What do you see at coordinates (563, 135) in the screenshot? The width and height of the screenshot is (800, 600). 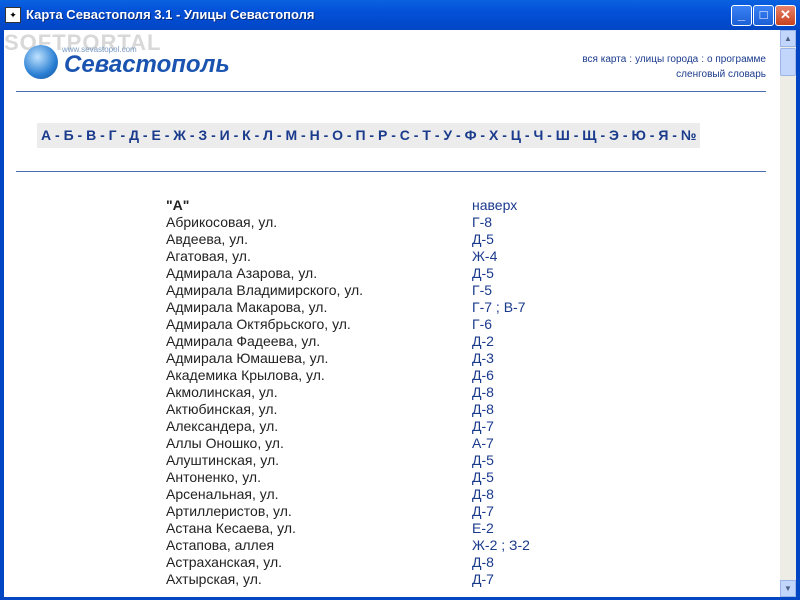 I see `alphabet-letter-link: Ш` at bounding box center [563, 135].